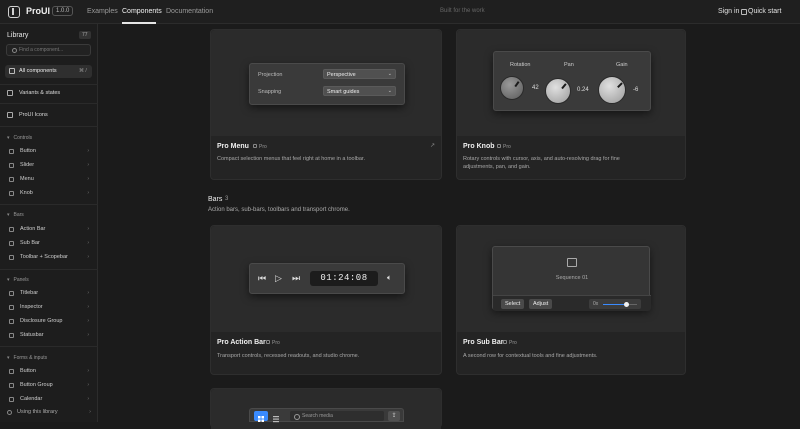 Image resolution: width=800 pixels, height=429 pixels. Describe the element at coordinates (627, 304) in the screenshot. I see `slider-thumb` at that location.